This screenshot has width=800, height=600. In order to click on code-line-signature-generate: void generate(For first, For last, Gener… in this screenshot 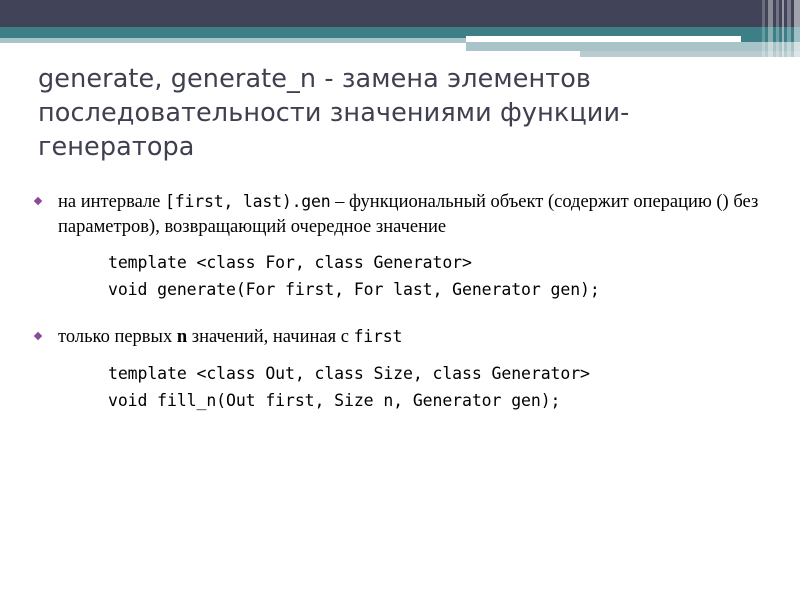, I will do `click(354, 289)`.